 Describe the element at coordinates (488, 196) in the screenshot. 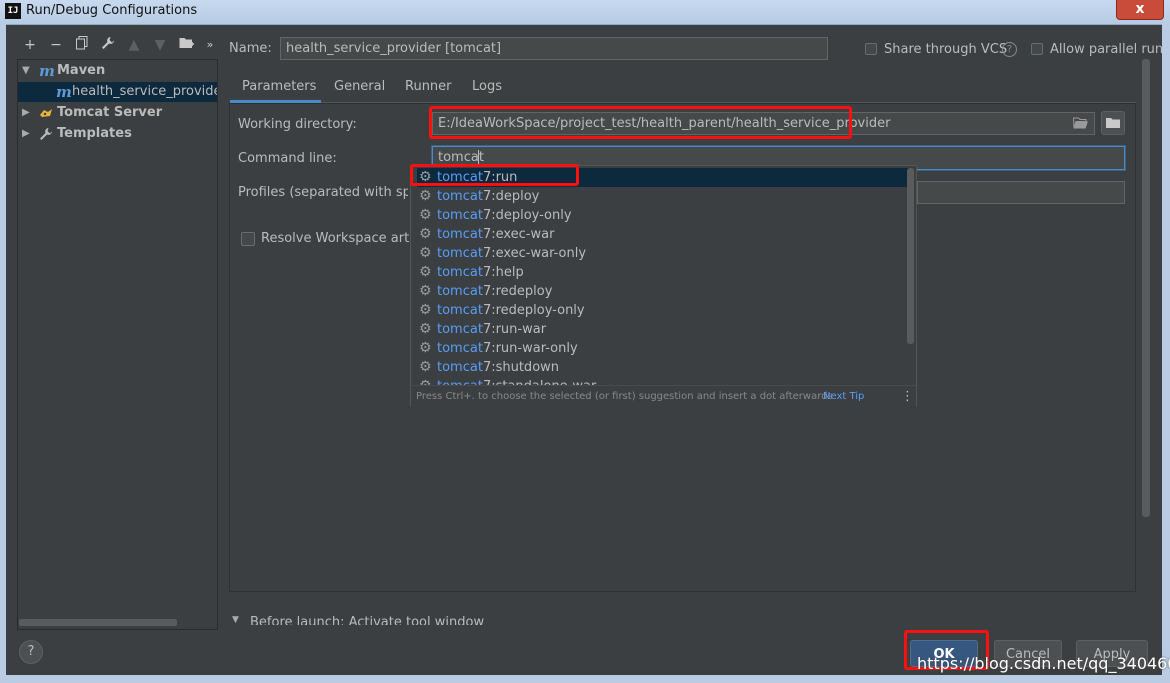

I see `completion-item-label: tomcat7:deploy` at that location.